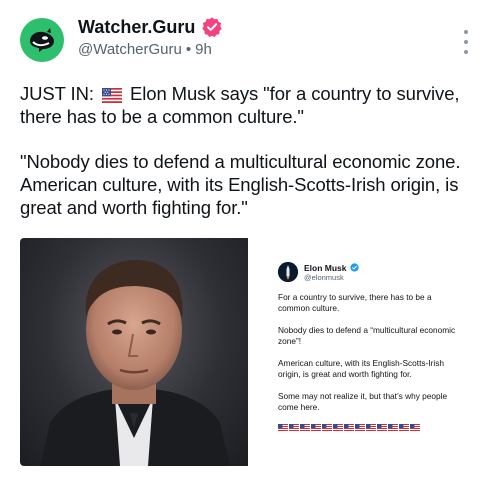  What do you see at coordinates (331, 277) in the screenshot?
I see `embedded-handle: @elonmusk` at bounding box center [331, 277].